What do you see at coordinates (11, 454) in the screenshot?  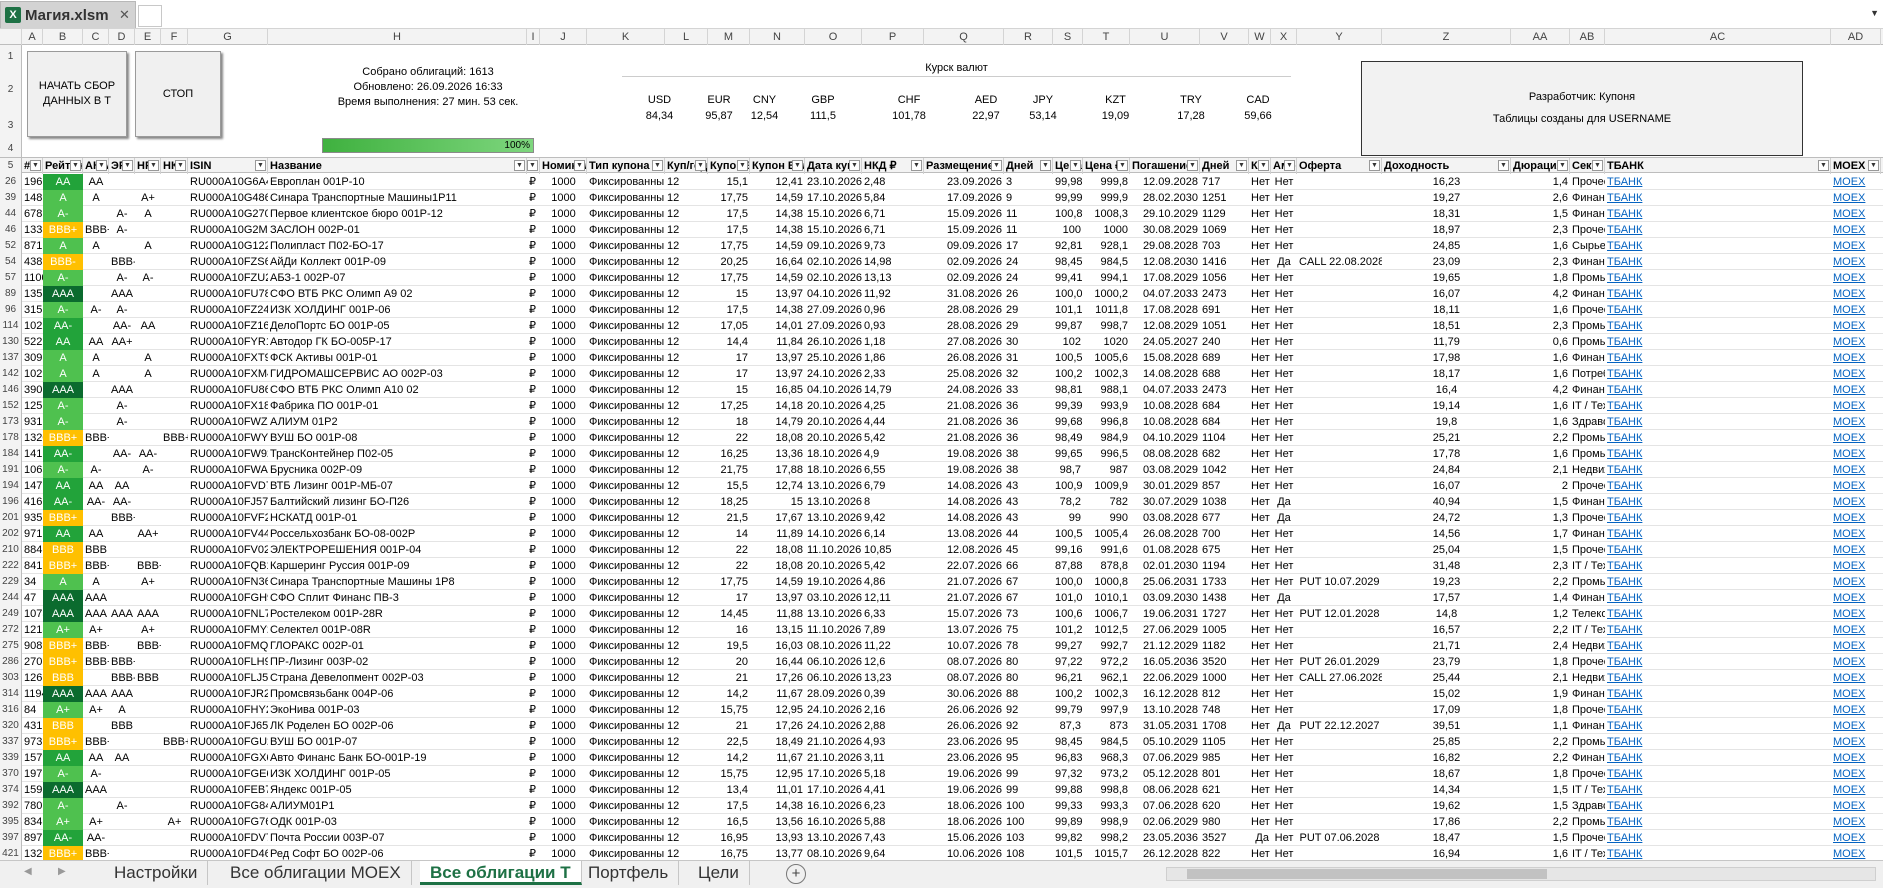 I see `row-number: 184` at bounding box center [11, 454].